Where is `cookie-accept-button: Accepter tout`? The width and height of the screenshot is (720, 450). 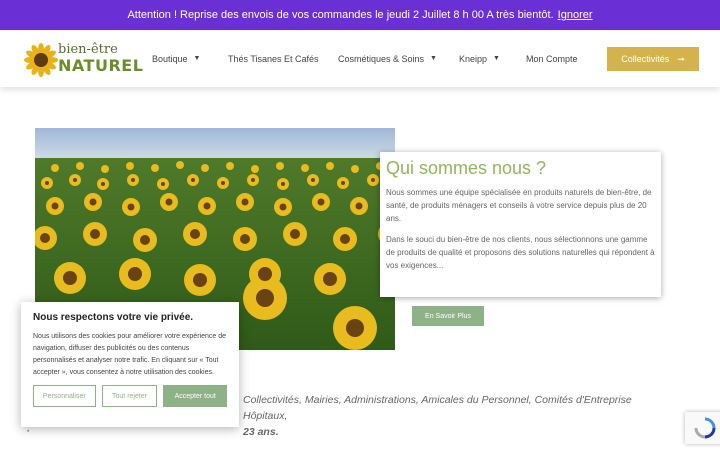
cookie-accept-button: Accepter tout is located at coordinates (195, 396).